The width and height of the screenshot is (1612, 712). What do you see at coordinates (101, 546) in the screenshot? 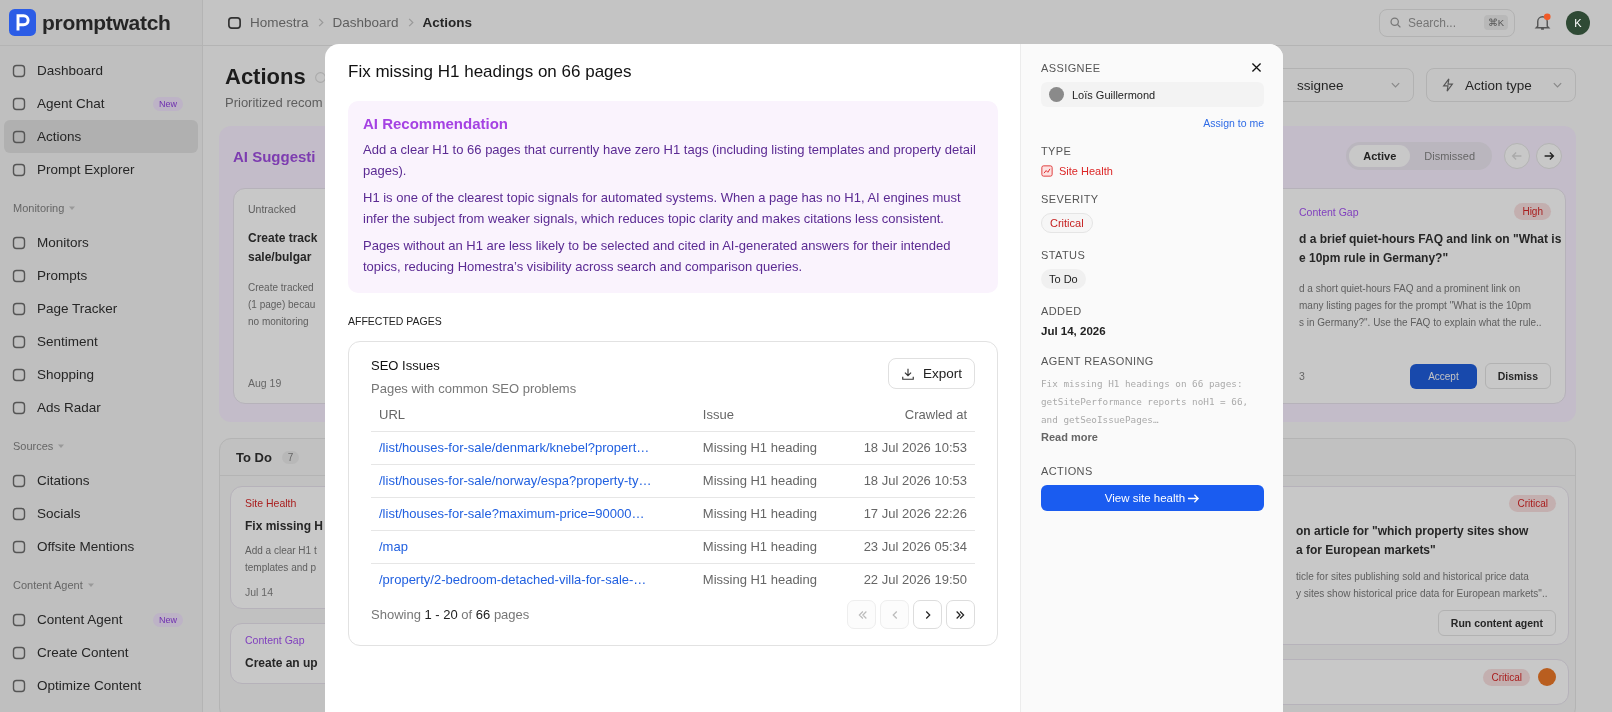
I see `sidebar-item: Offsite Mentions` at bounding box center [101, 546].